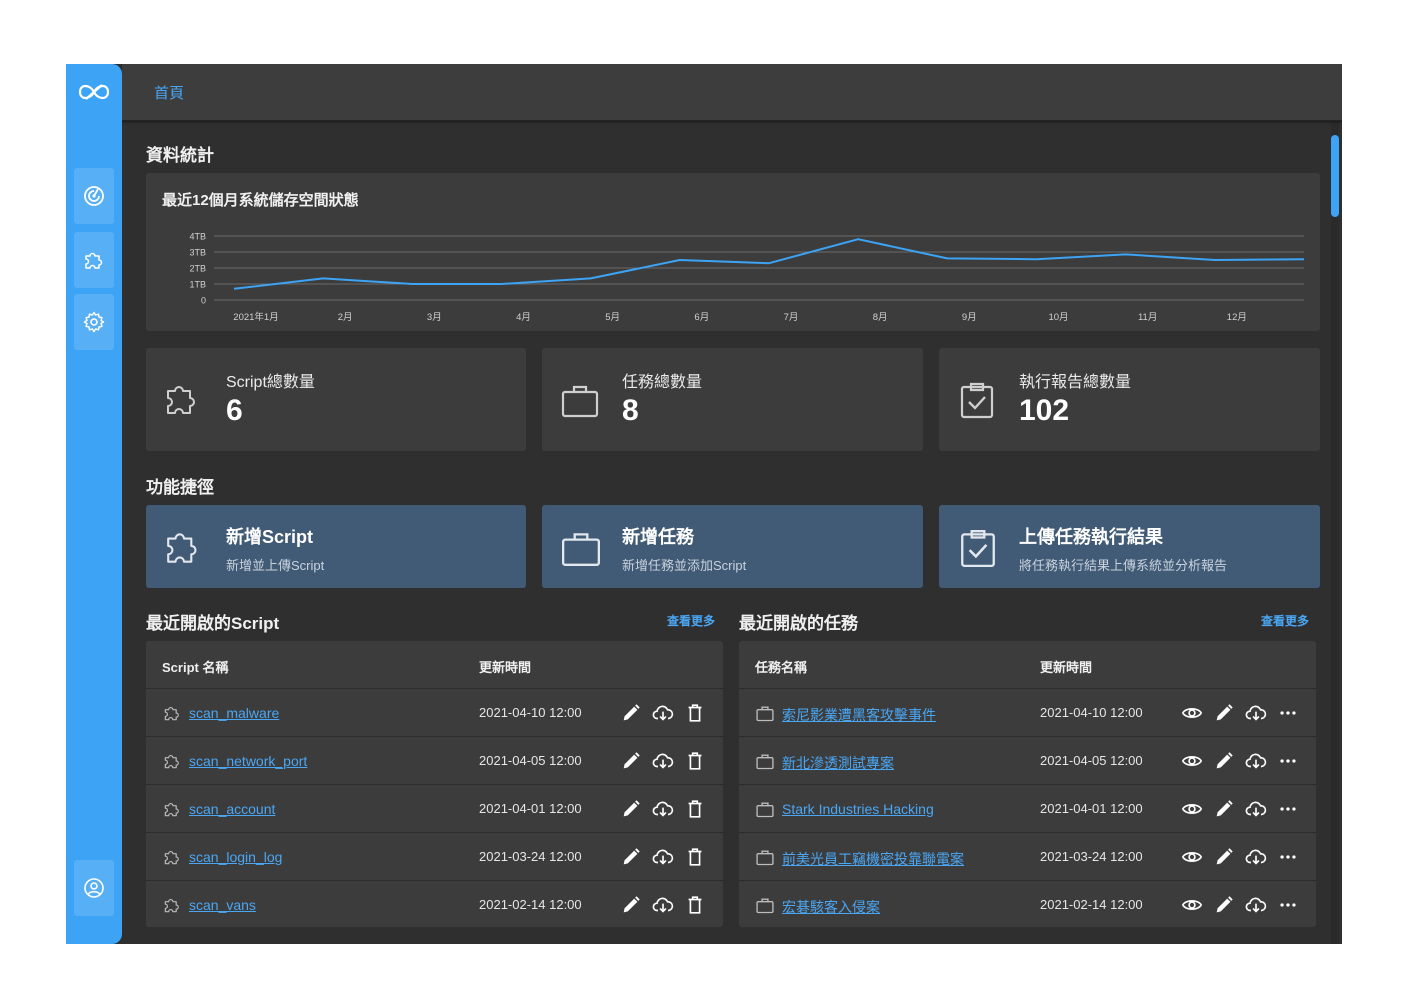  I want to click on row-name-link: scan_account, so click(232, 809).